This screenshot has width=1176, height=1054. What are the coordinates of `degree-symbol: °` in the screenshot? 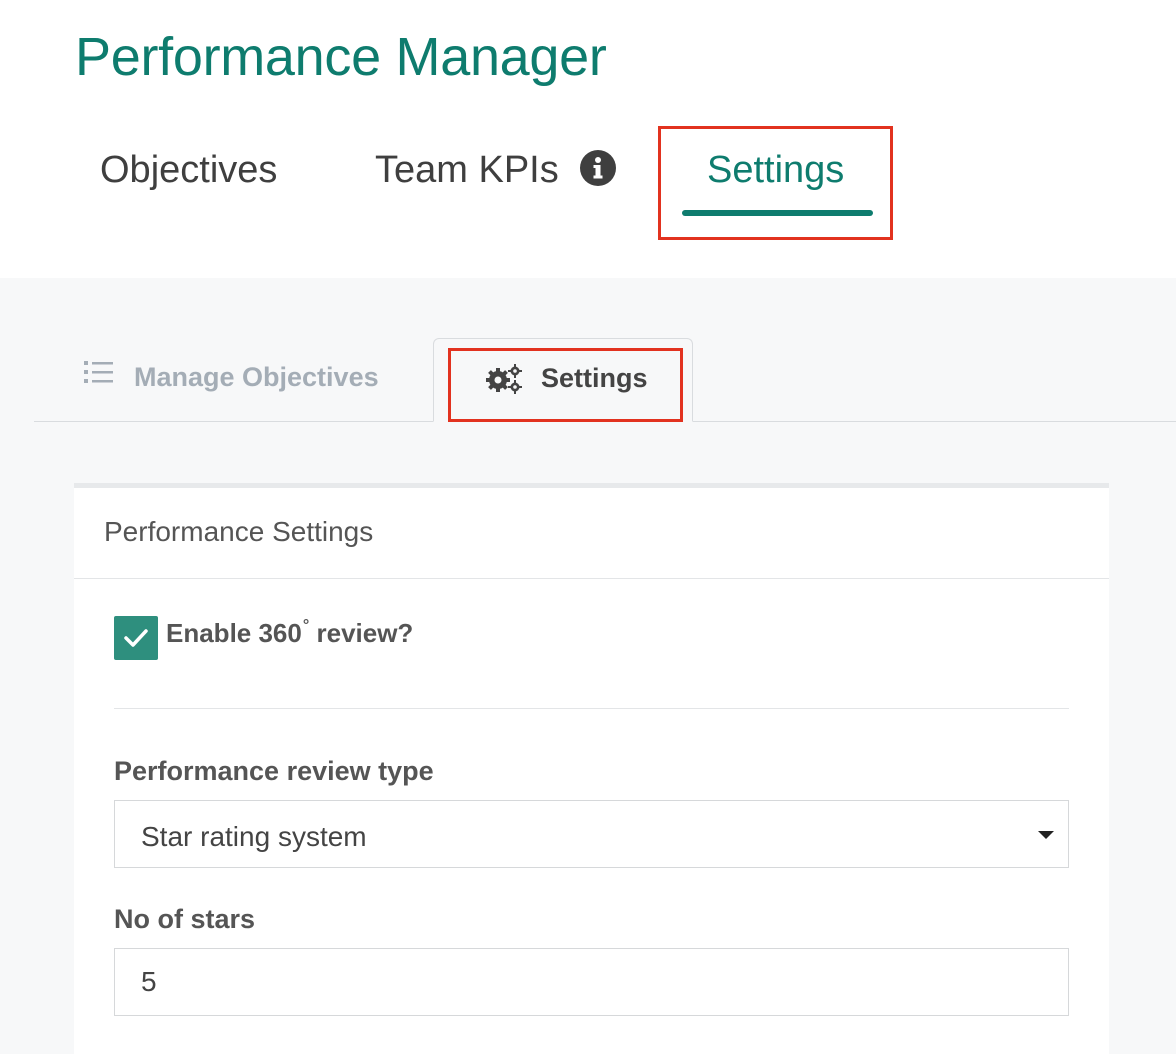 It's located at (306, 625).